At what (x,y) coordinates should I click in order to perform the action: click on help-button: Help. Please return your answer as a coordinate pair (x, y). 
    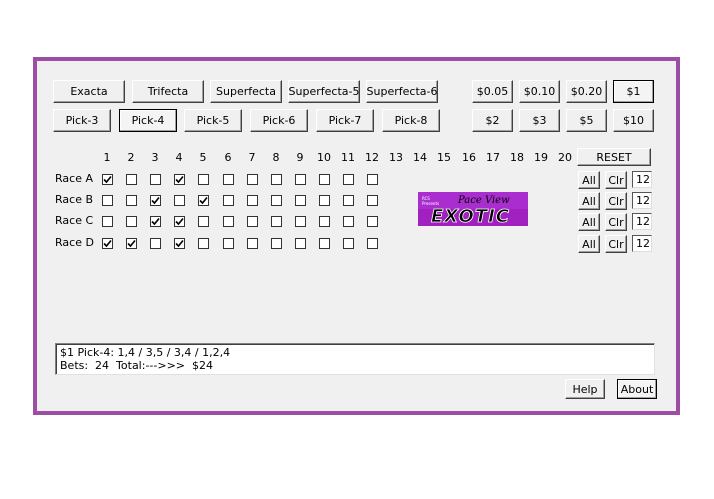
    Looking at the image, I should click on (585, 389).